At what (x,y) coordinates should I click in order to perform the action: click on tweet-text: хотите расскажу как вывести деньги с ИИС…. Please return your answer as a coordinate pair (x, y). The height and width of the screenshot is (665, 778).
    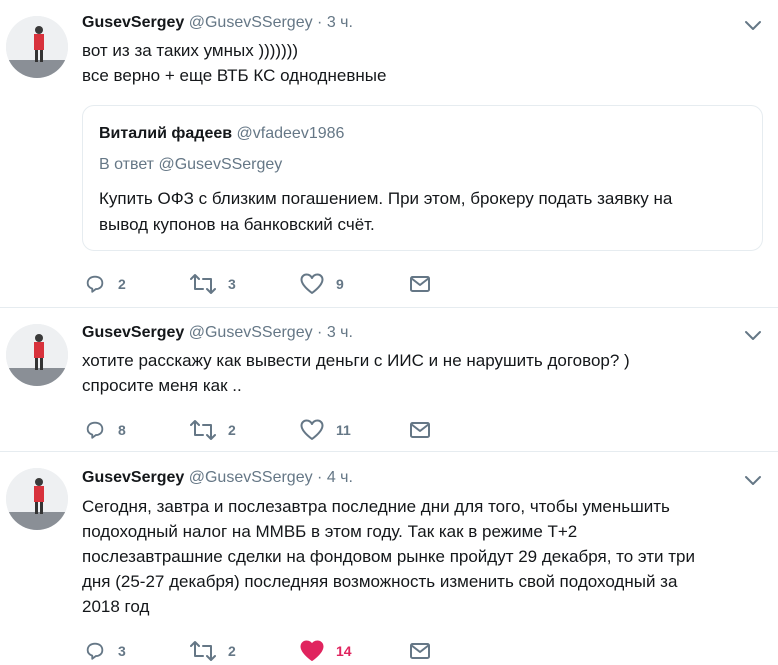
    Looking at the image, I should click on (356, 373).